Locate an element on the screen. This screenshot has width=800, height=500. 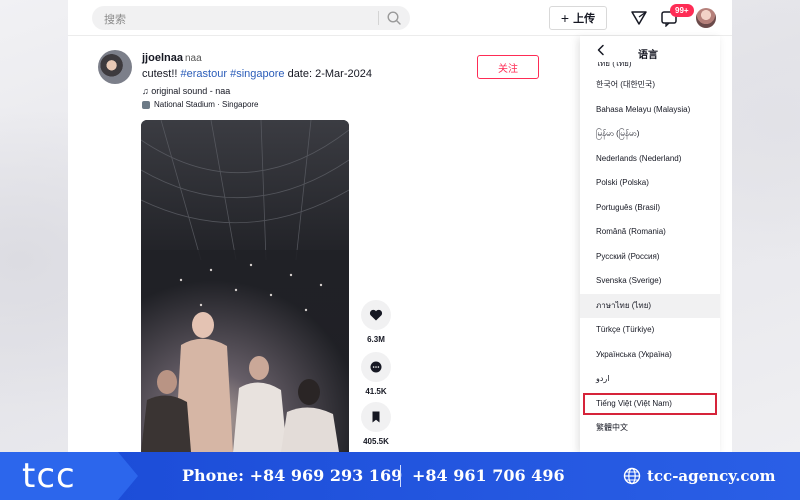
language-option: Bahasa Melayu (Malaysia) is located at coordinates (650, 110).